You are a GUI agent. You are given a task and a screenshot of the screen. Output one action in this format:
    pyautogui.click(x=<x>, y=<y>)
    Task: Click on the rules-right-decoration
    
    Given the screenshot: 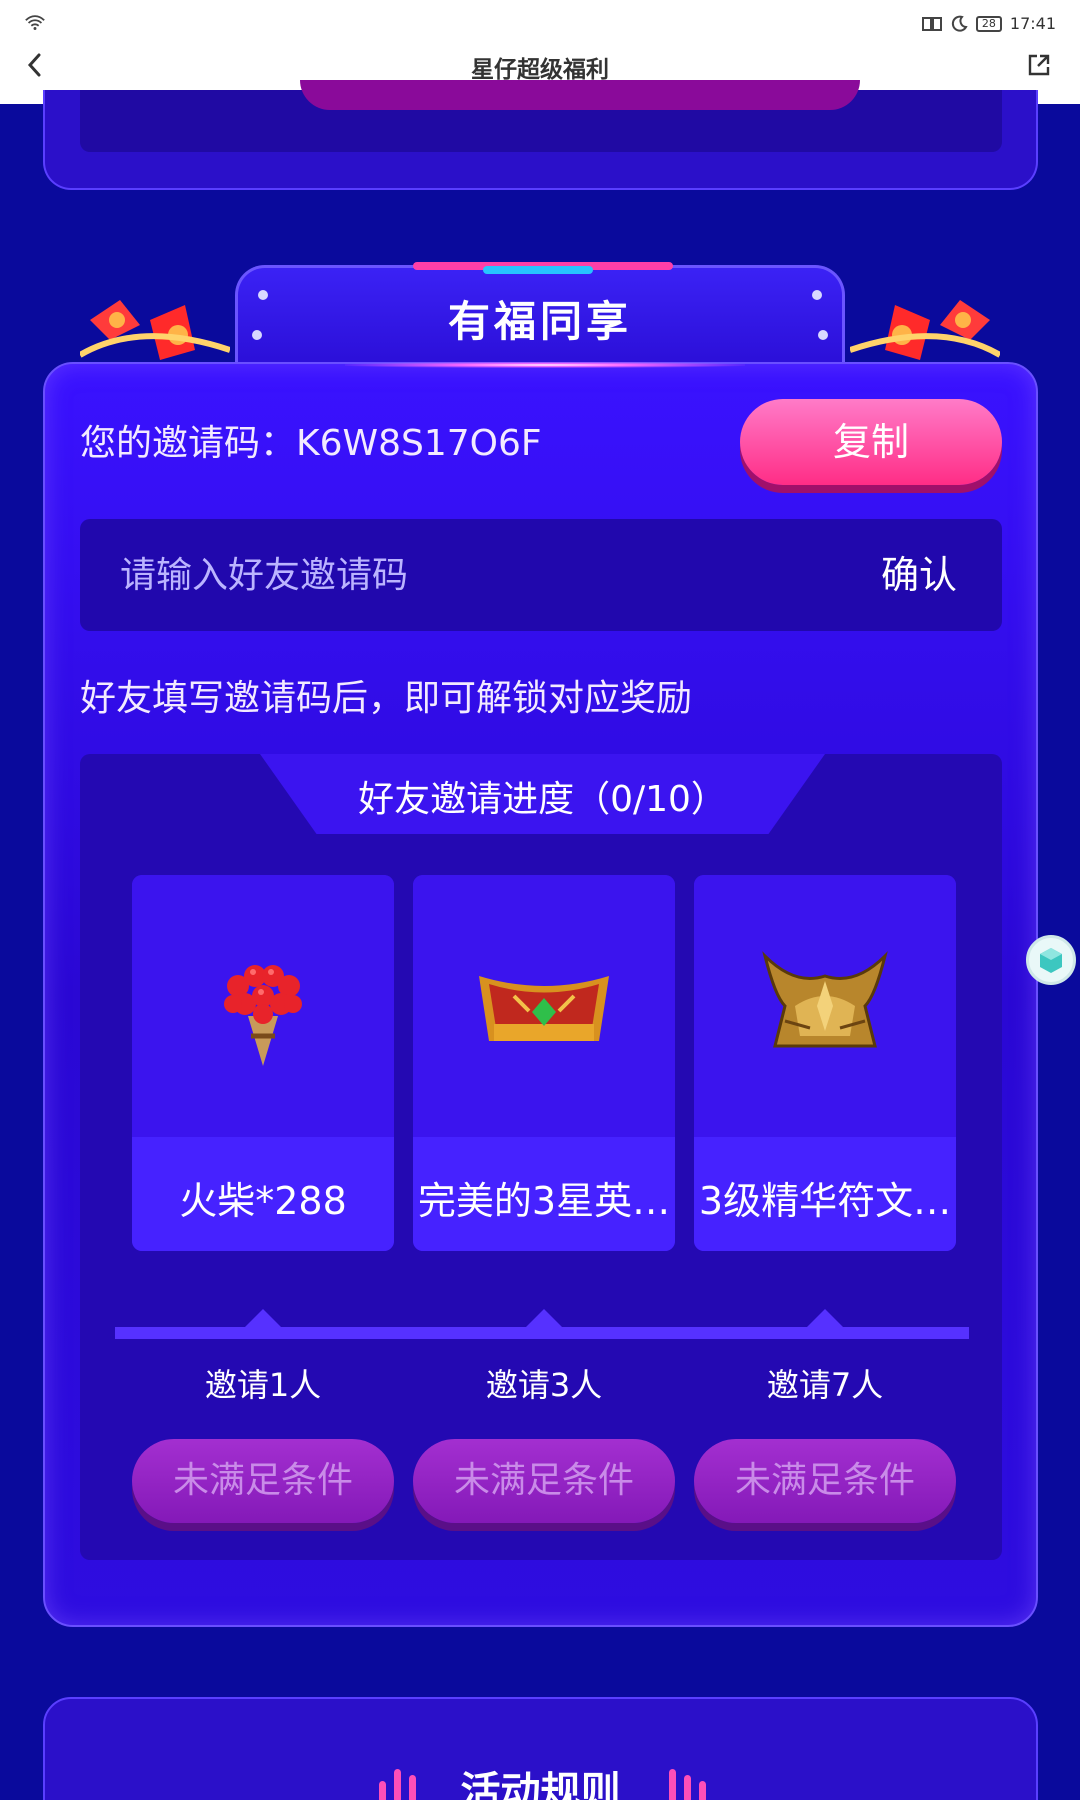 What is the action you would take?
    pyautogui.click(x=687, y=1784)
    